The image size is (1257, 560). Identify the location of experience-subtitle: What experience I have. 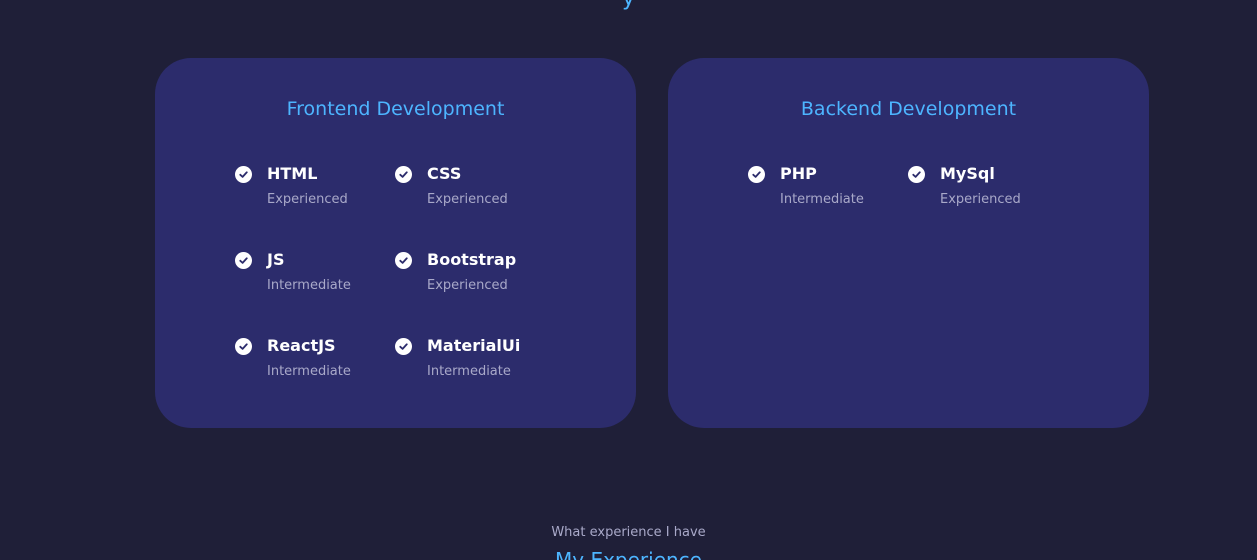
(628, 532).